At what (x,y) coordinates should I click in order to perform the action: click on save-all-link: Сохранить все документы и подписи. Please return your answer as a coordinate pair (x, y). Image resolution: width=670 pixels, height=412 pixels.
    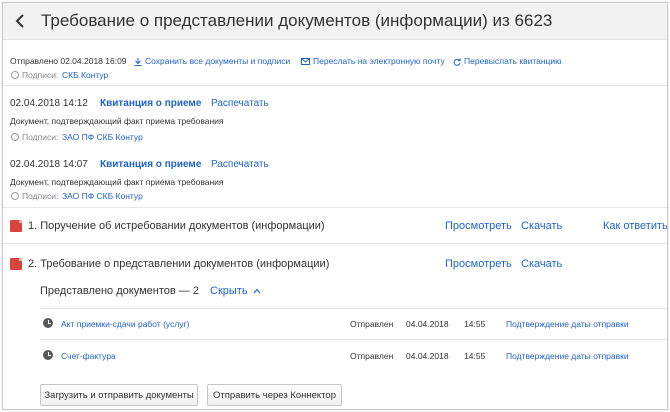
    Looking at the image, I should click on (212, 61).